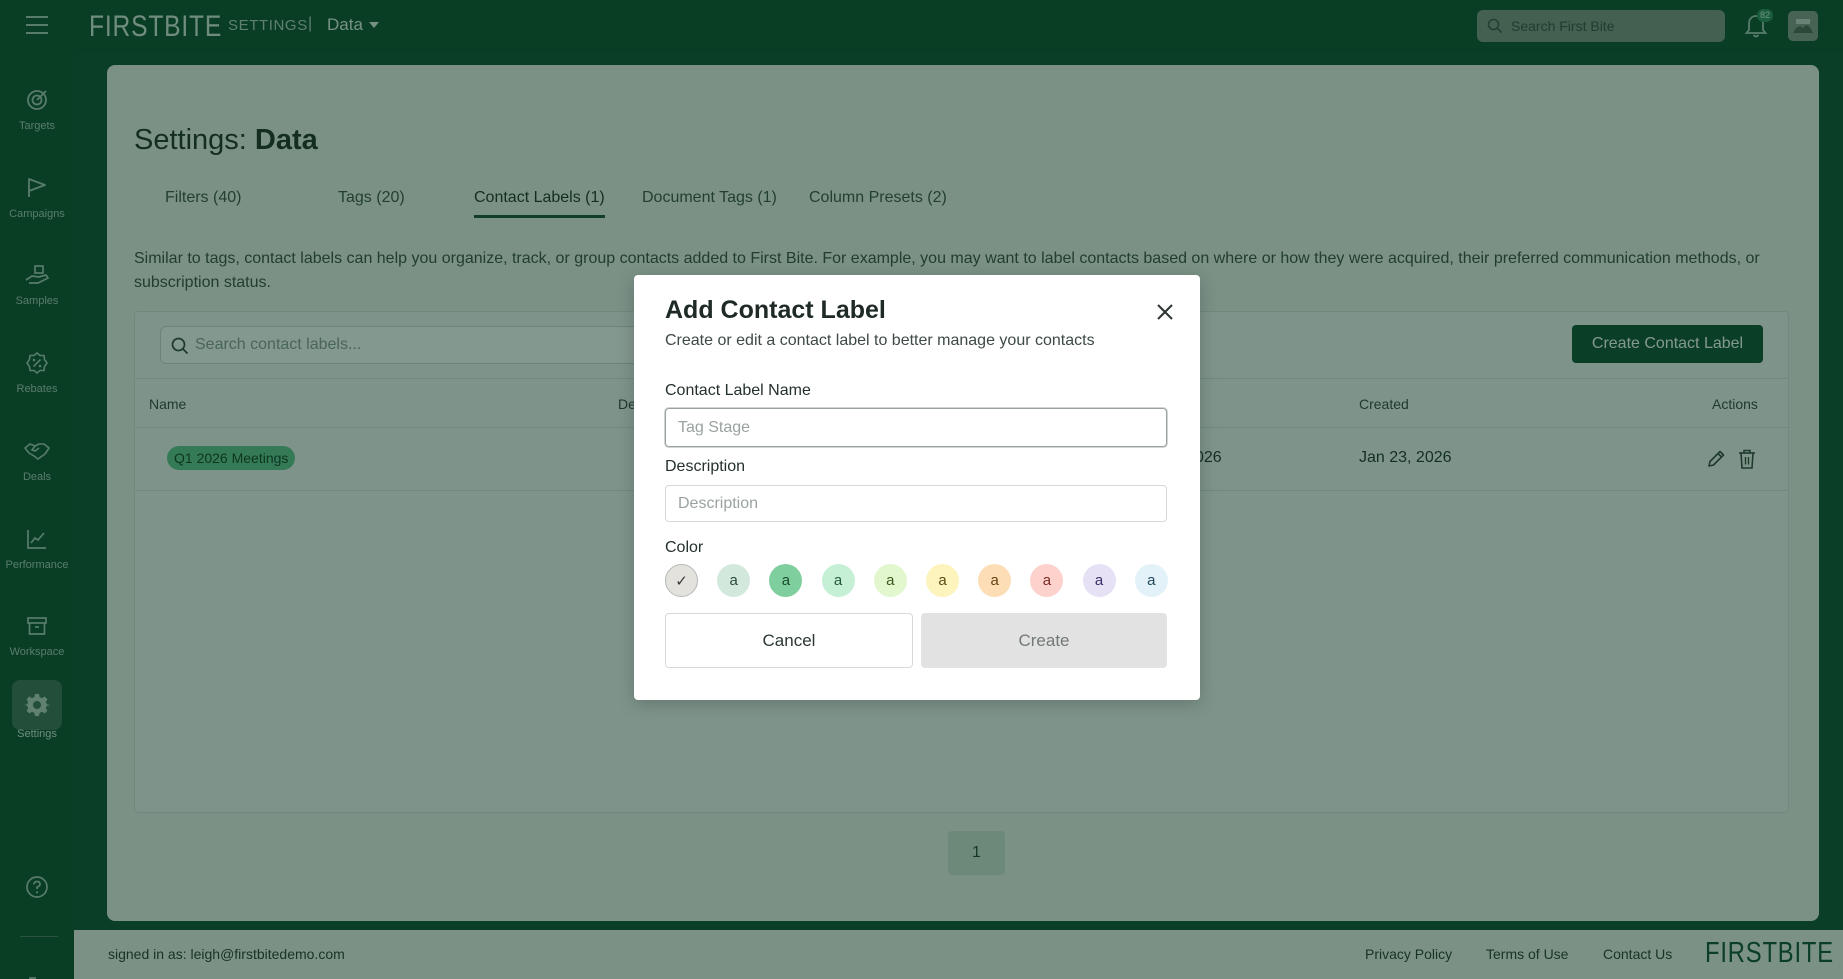 The height and width of the screenshot is (979, 1843). I want to click on name-placeholder: Tag Stage, so click(714, 427).